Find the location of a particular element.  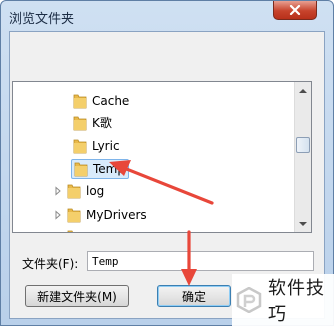

tree-item-mydrivers: MyDrivers is located at coordinates (100, 215).